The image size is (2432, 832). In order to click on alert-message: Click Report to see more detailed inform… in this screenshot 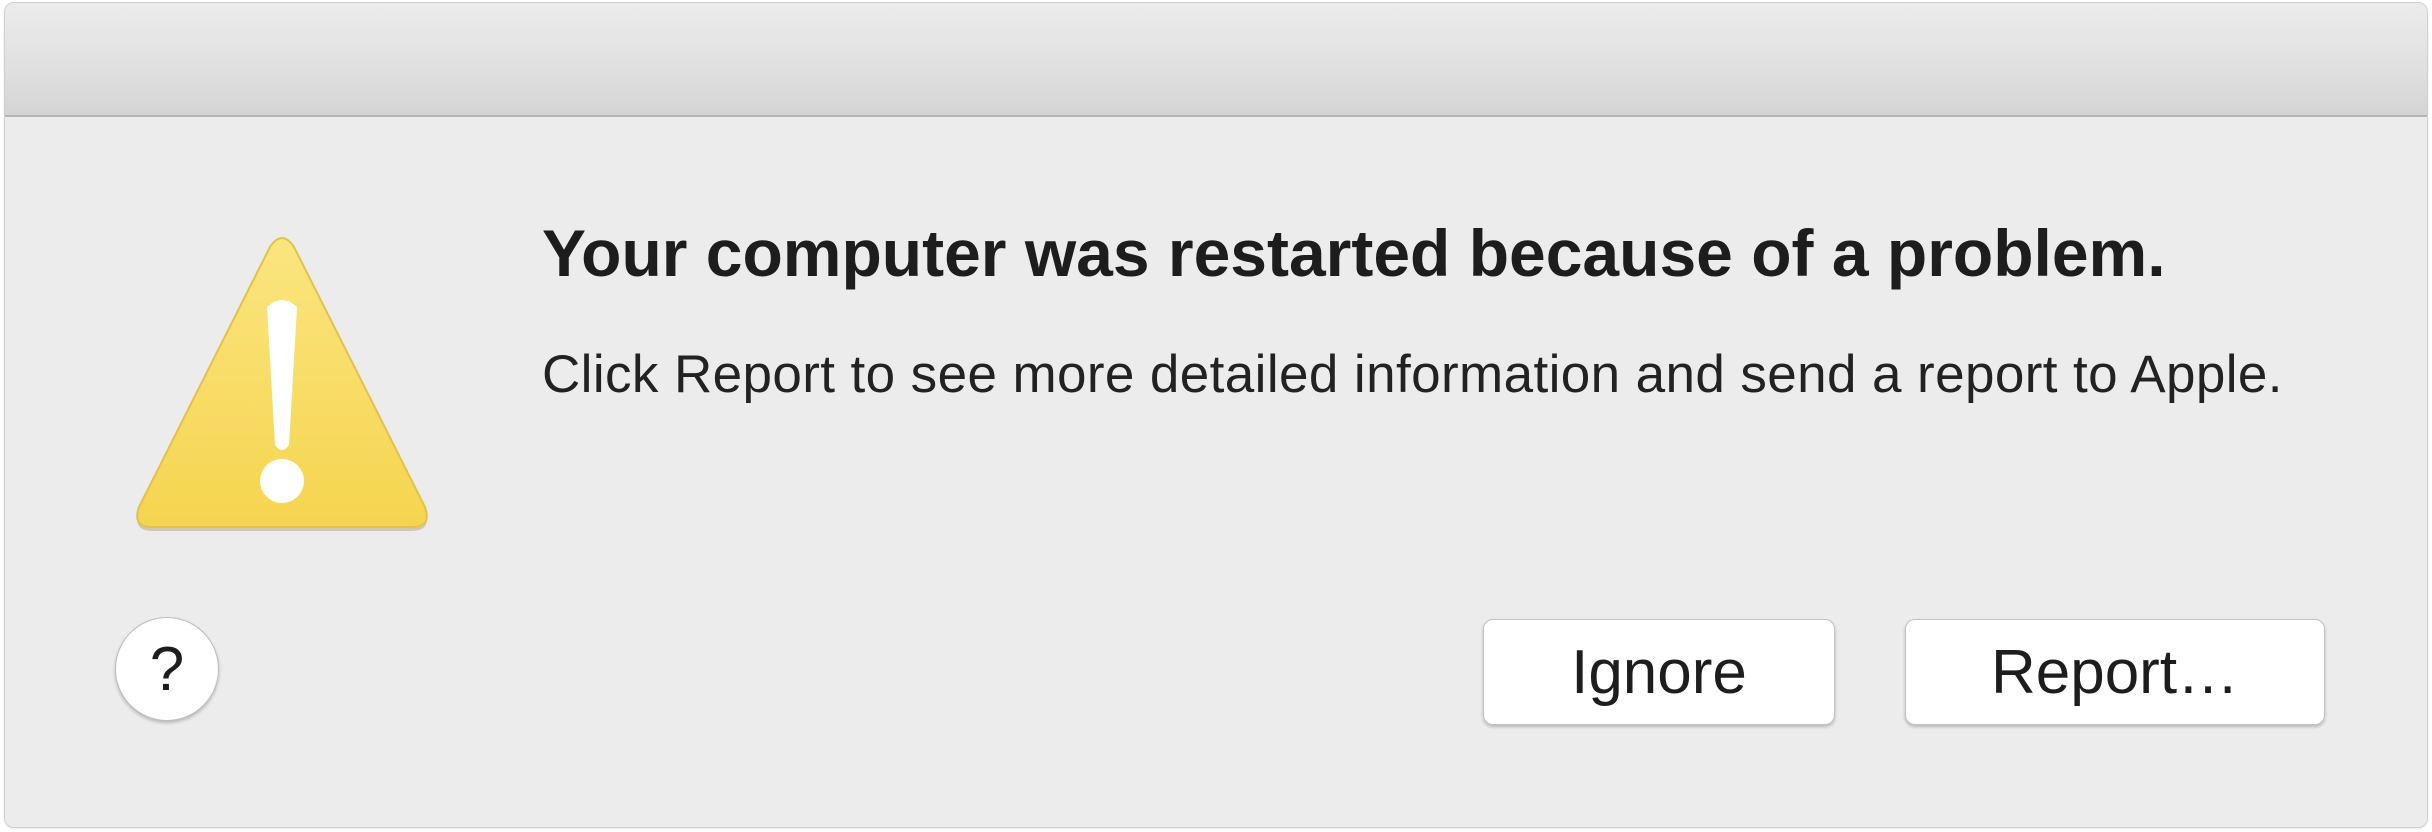, I will do `click(1412, 374)`.